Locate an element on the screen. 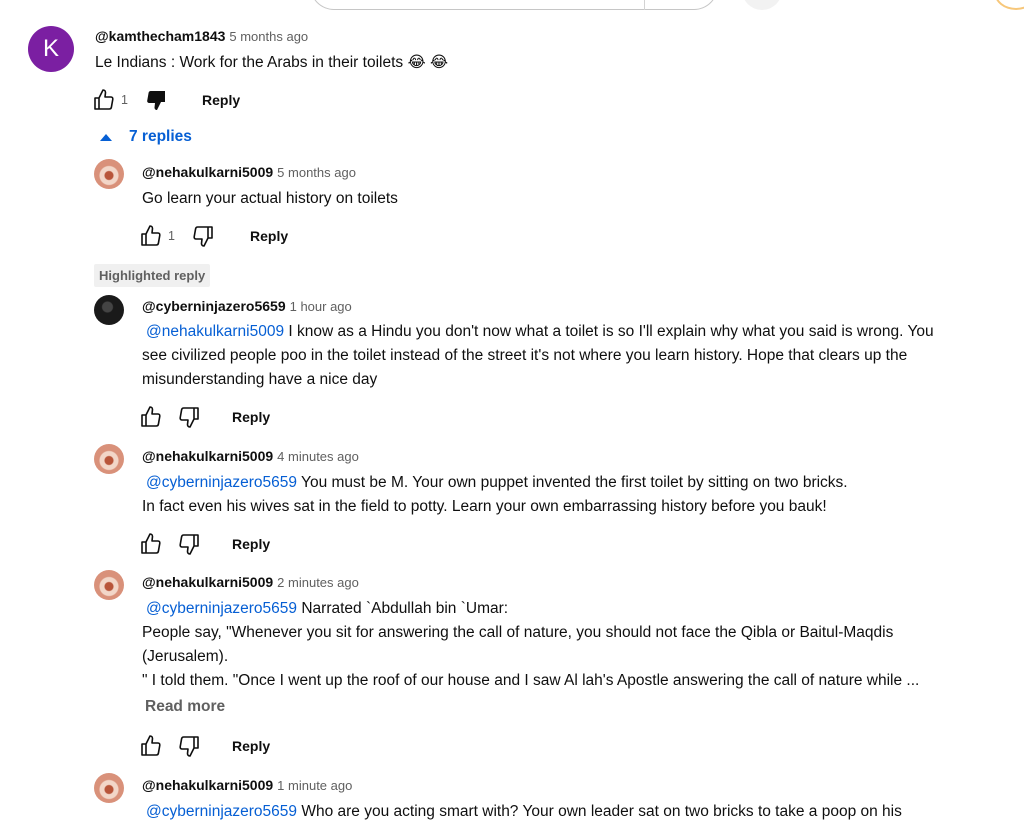 This screenshot has width=1024, height=825. reply-actions: 1 is located at coordinates (177, 236).